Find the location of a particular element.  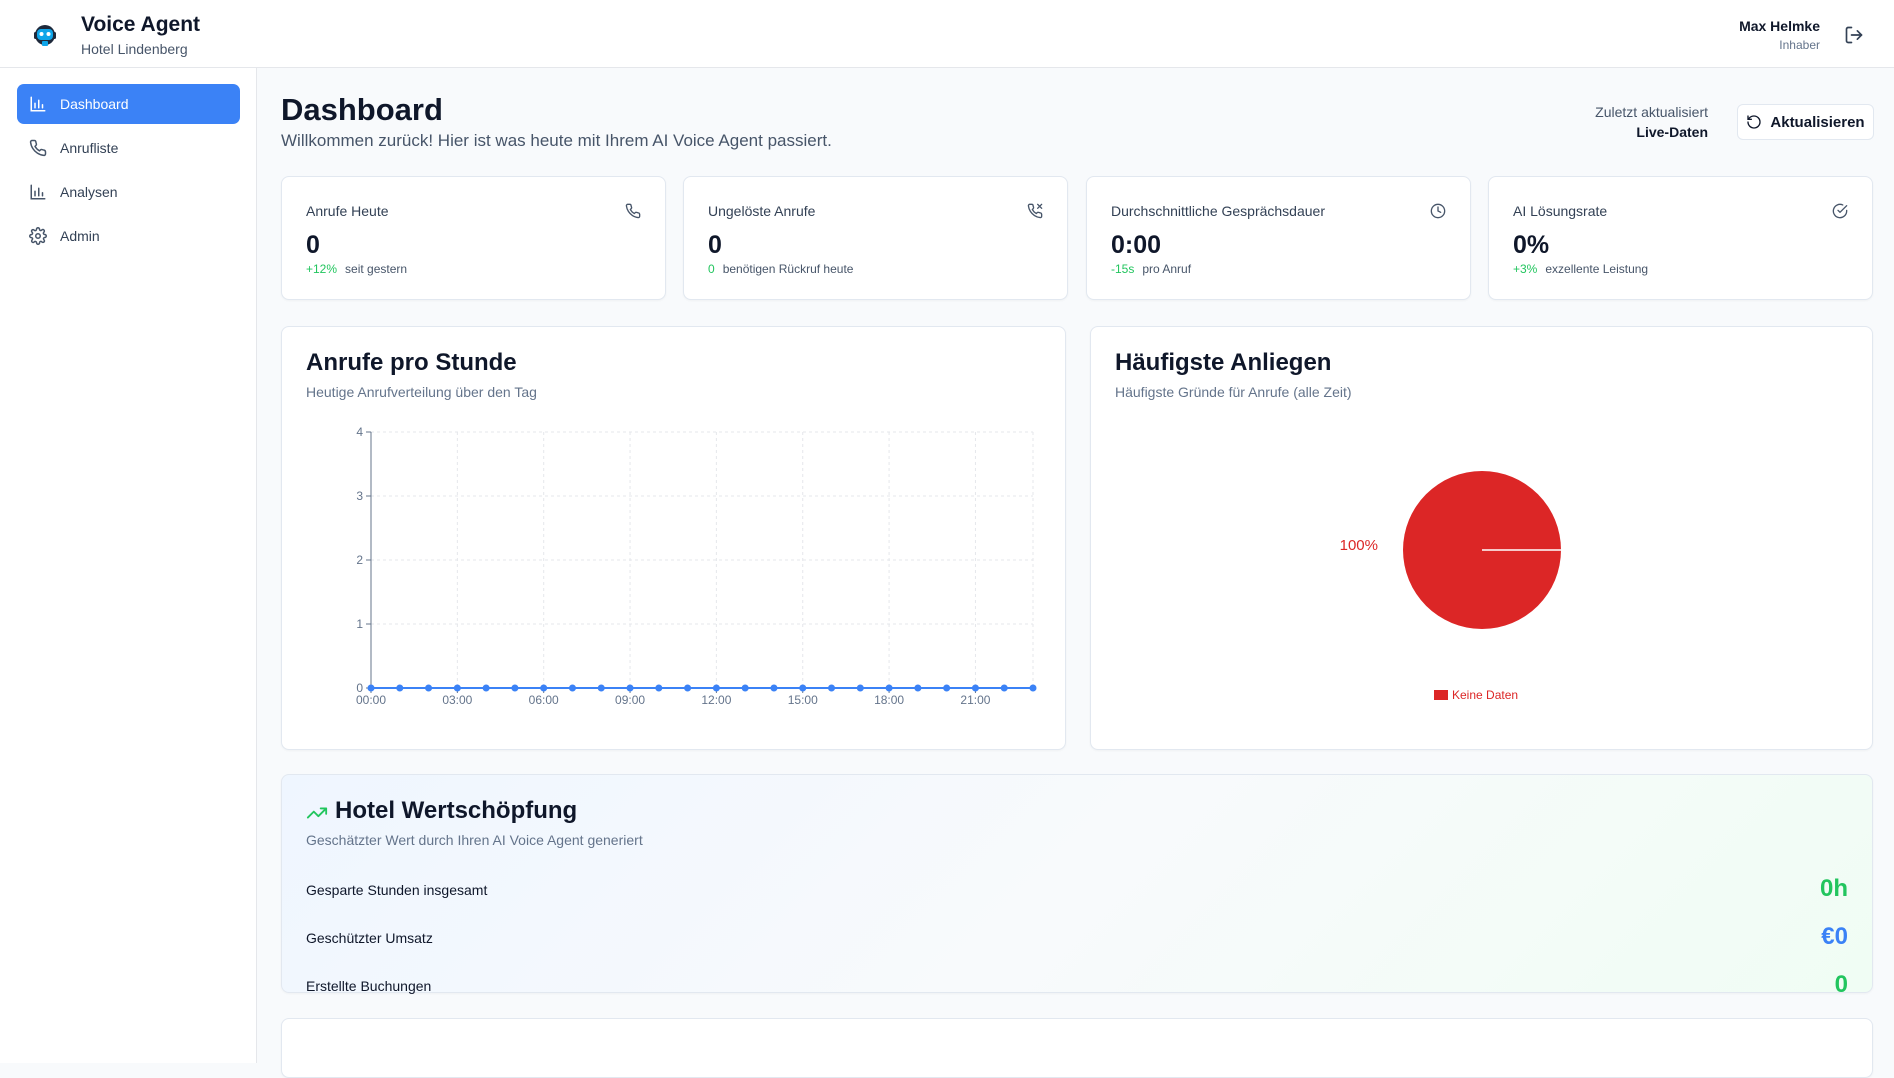

bar-chart-icon is located at coordinates (38, 104).